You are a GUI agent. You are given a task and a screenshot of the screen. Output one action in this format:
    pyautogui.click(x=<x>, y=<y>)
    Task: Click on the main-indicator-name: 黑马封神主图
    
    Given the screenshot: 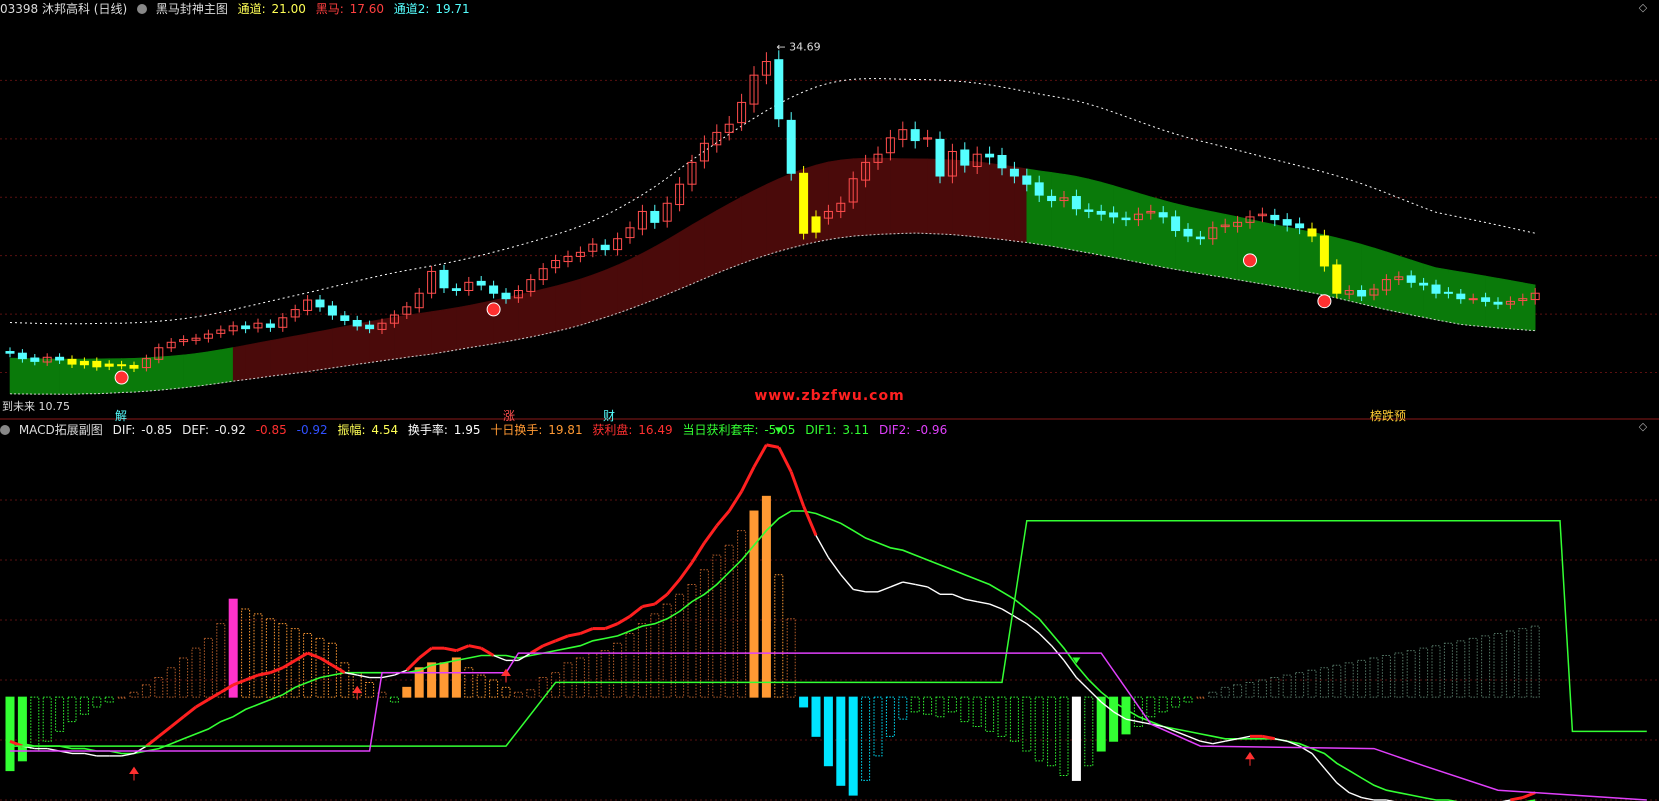 What is the action you would take?
    pyautogui.click(x=192, y=9)
    